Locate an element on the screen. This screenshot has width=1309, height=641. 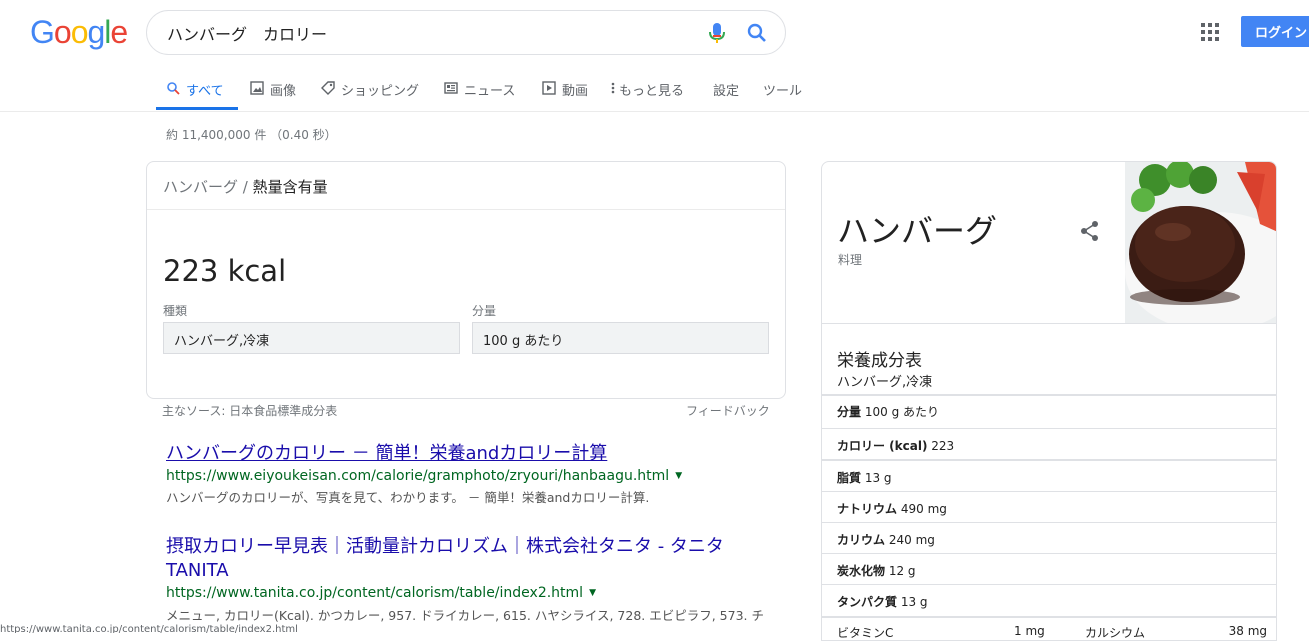
tab-videos: 動画 is located at coordinates (565, 89).